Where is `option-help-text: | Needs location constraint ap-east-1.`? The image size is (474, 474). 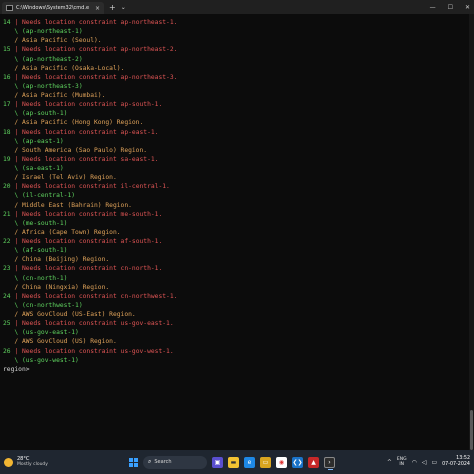 option-help-text: | Needs location constraint ap-east-1. is located at coordinates (84, 132).